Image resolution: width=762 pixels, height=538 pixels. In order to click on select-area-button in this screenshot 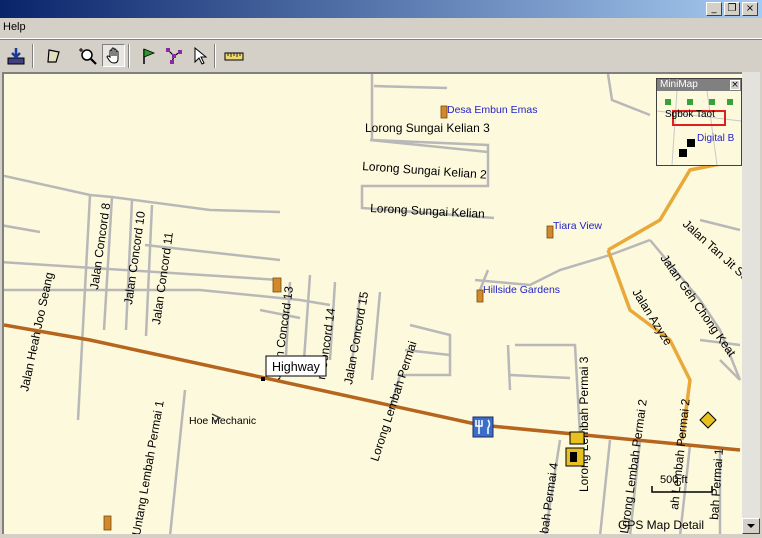, I will do `click(53, 55)`.